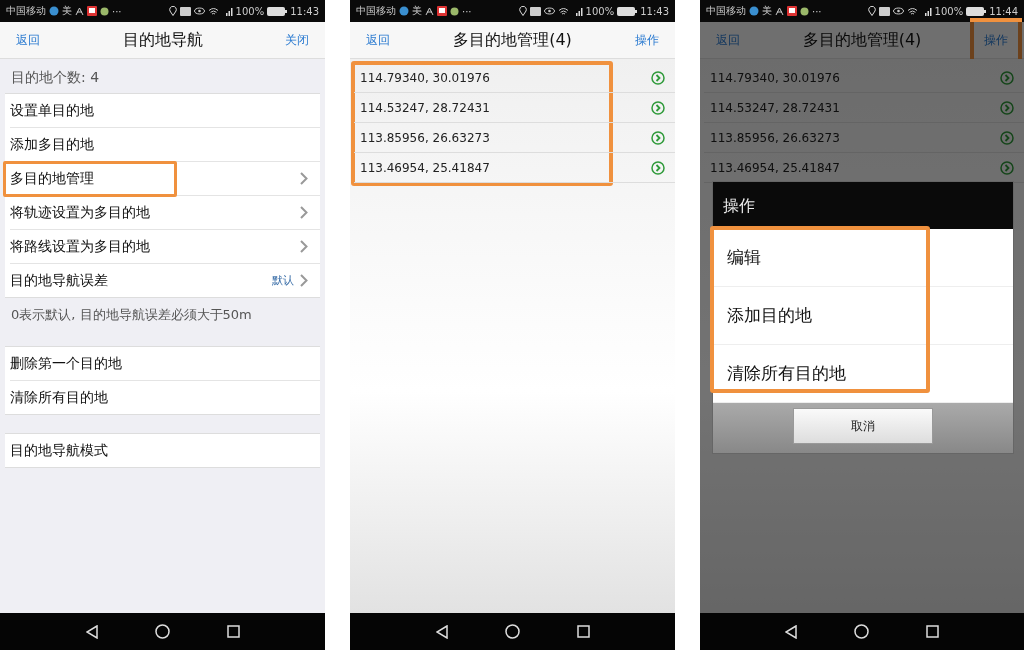 This screenshot has height=650, width=1024. What do you see at coordinates (304, 11) in the screenshot?
I see `time-label: 11:43` at bounding box center [304, 11].